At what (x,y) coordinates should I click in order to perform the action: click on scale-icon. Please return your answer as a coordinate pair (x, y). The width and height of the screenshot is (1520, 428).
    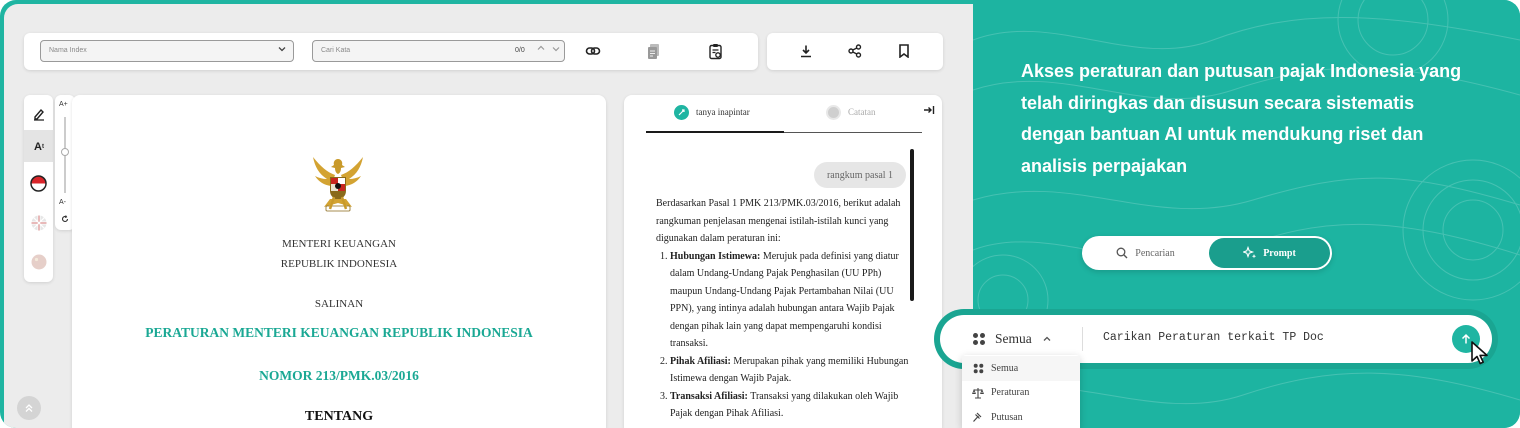
    Looking at the image, I should click on (978, 393).